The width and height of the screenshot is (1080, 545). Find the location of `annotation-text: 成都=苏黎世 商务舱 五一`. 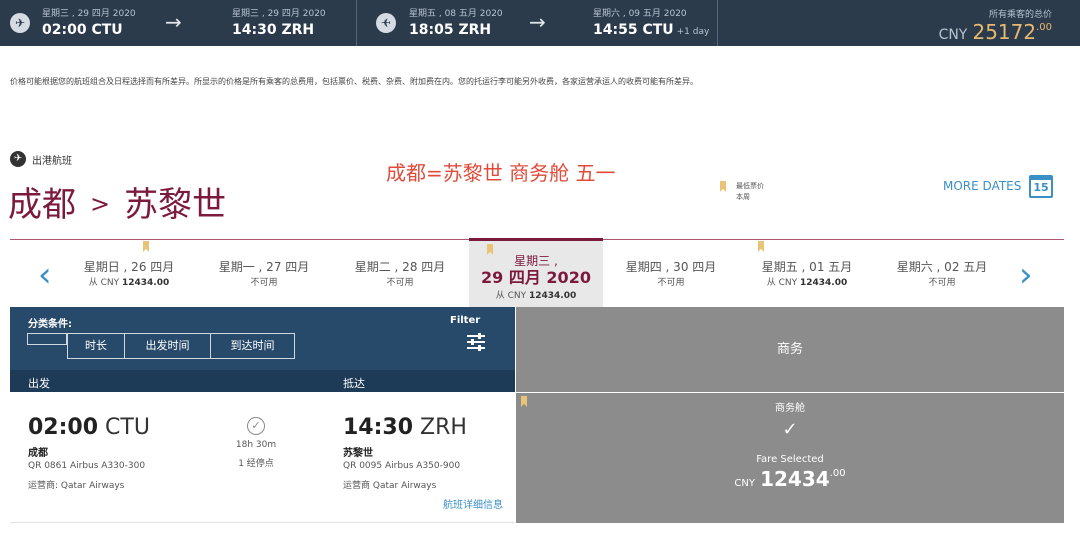

annotation-text: 成都=苏黎世 商务舱 五一 is located at coordinates (501, 173).